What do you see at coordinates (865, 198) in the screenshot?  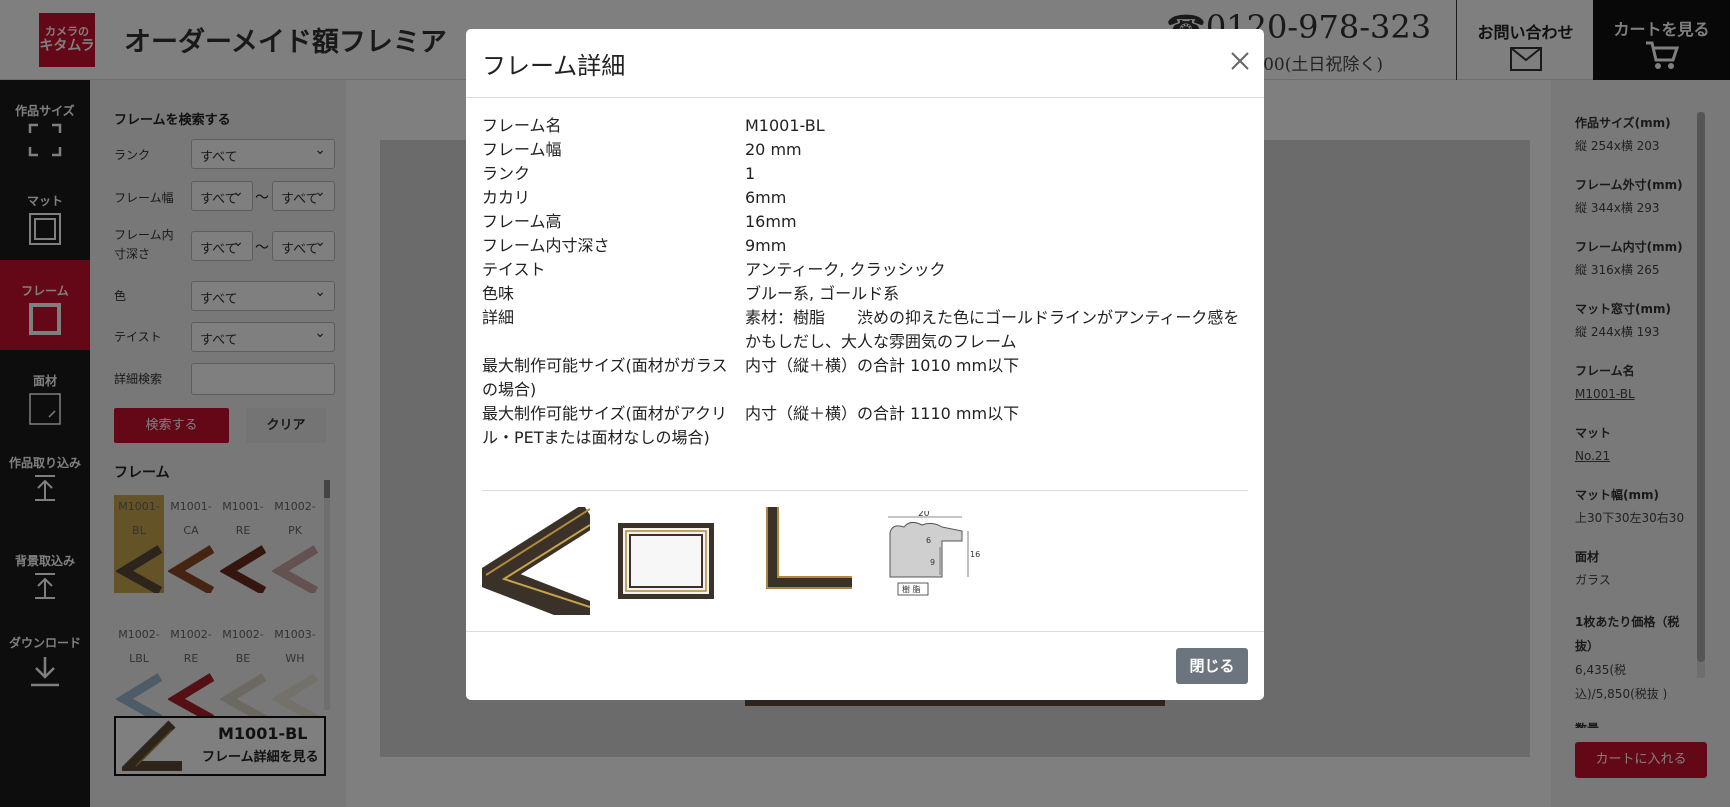 I see `spec-row: カカリ 6mm` at bounding box center [865, 198].